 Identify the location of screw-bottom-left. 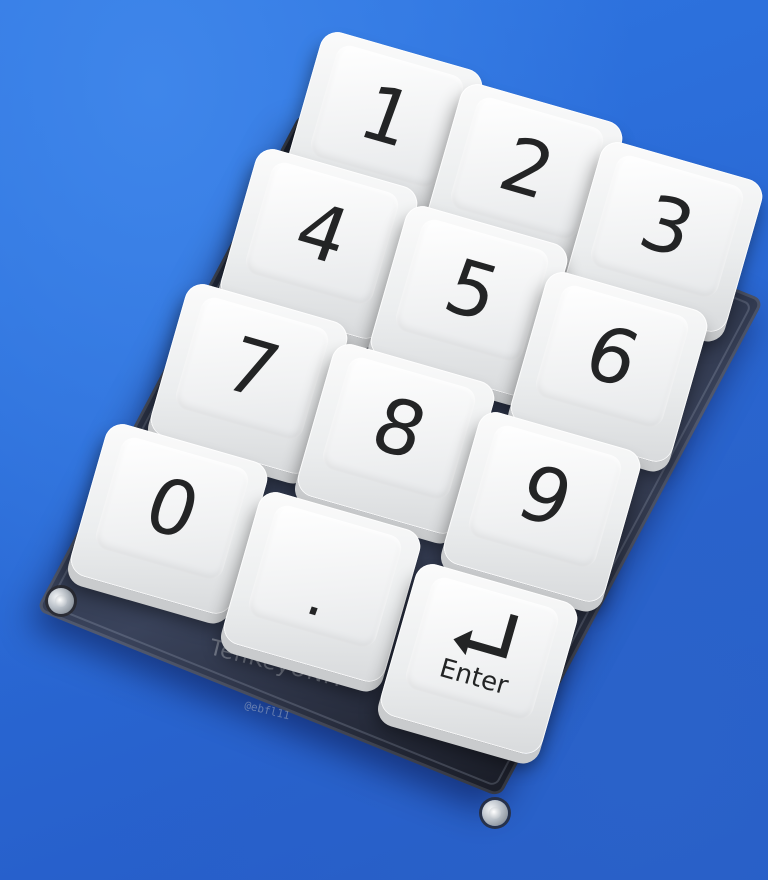
(61, 601).